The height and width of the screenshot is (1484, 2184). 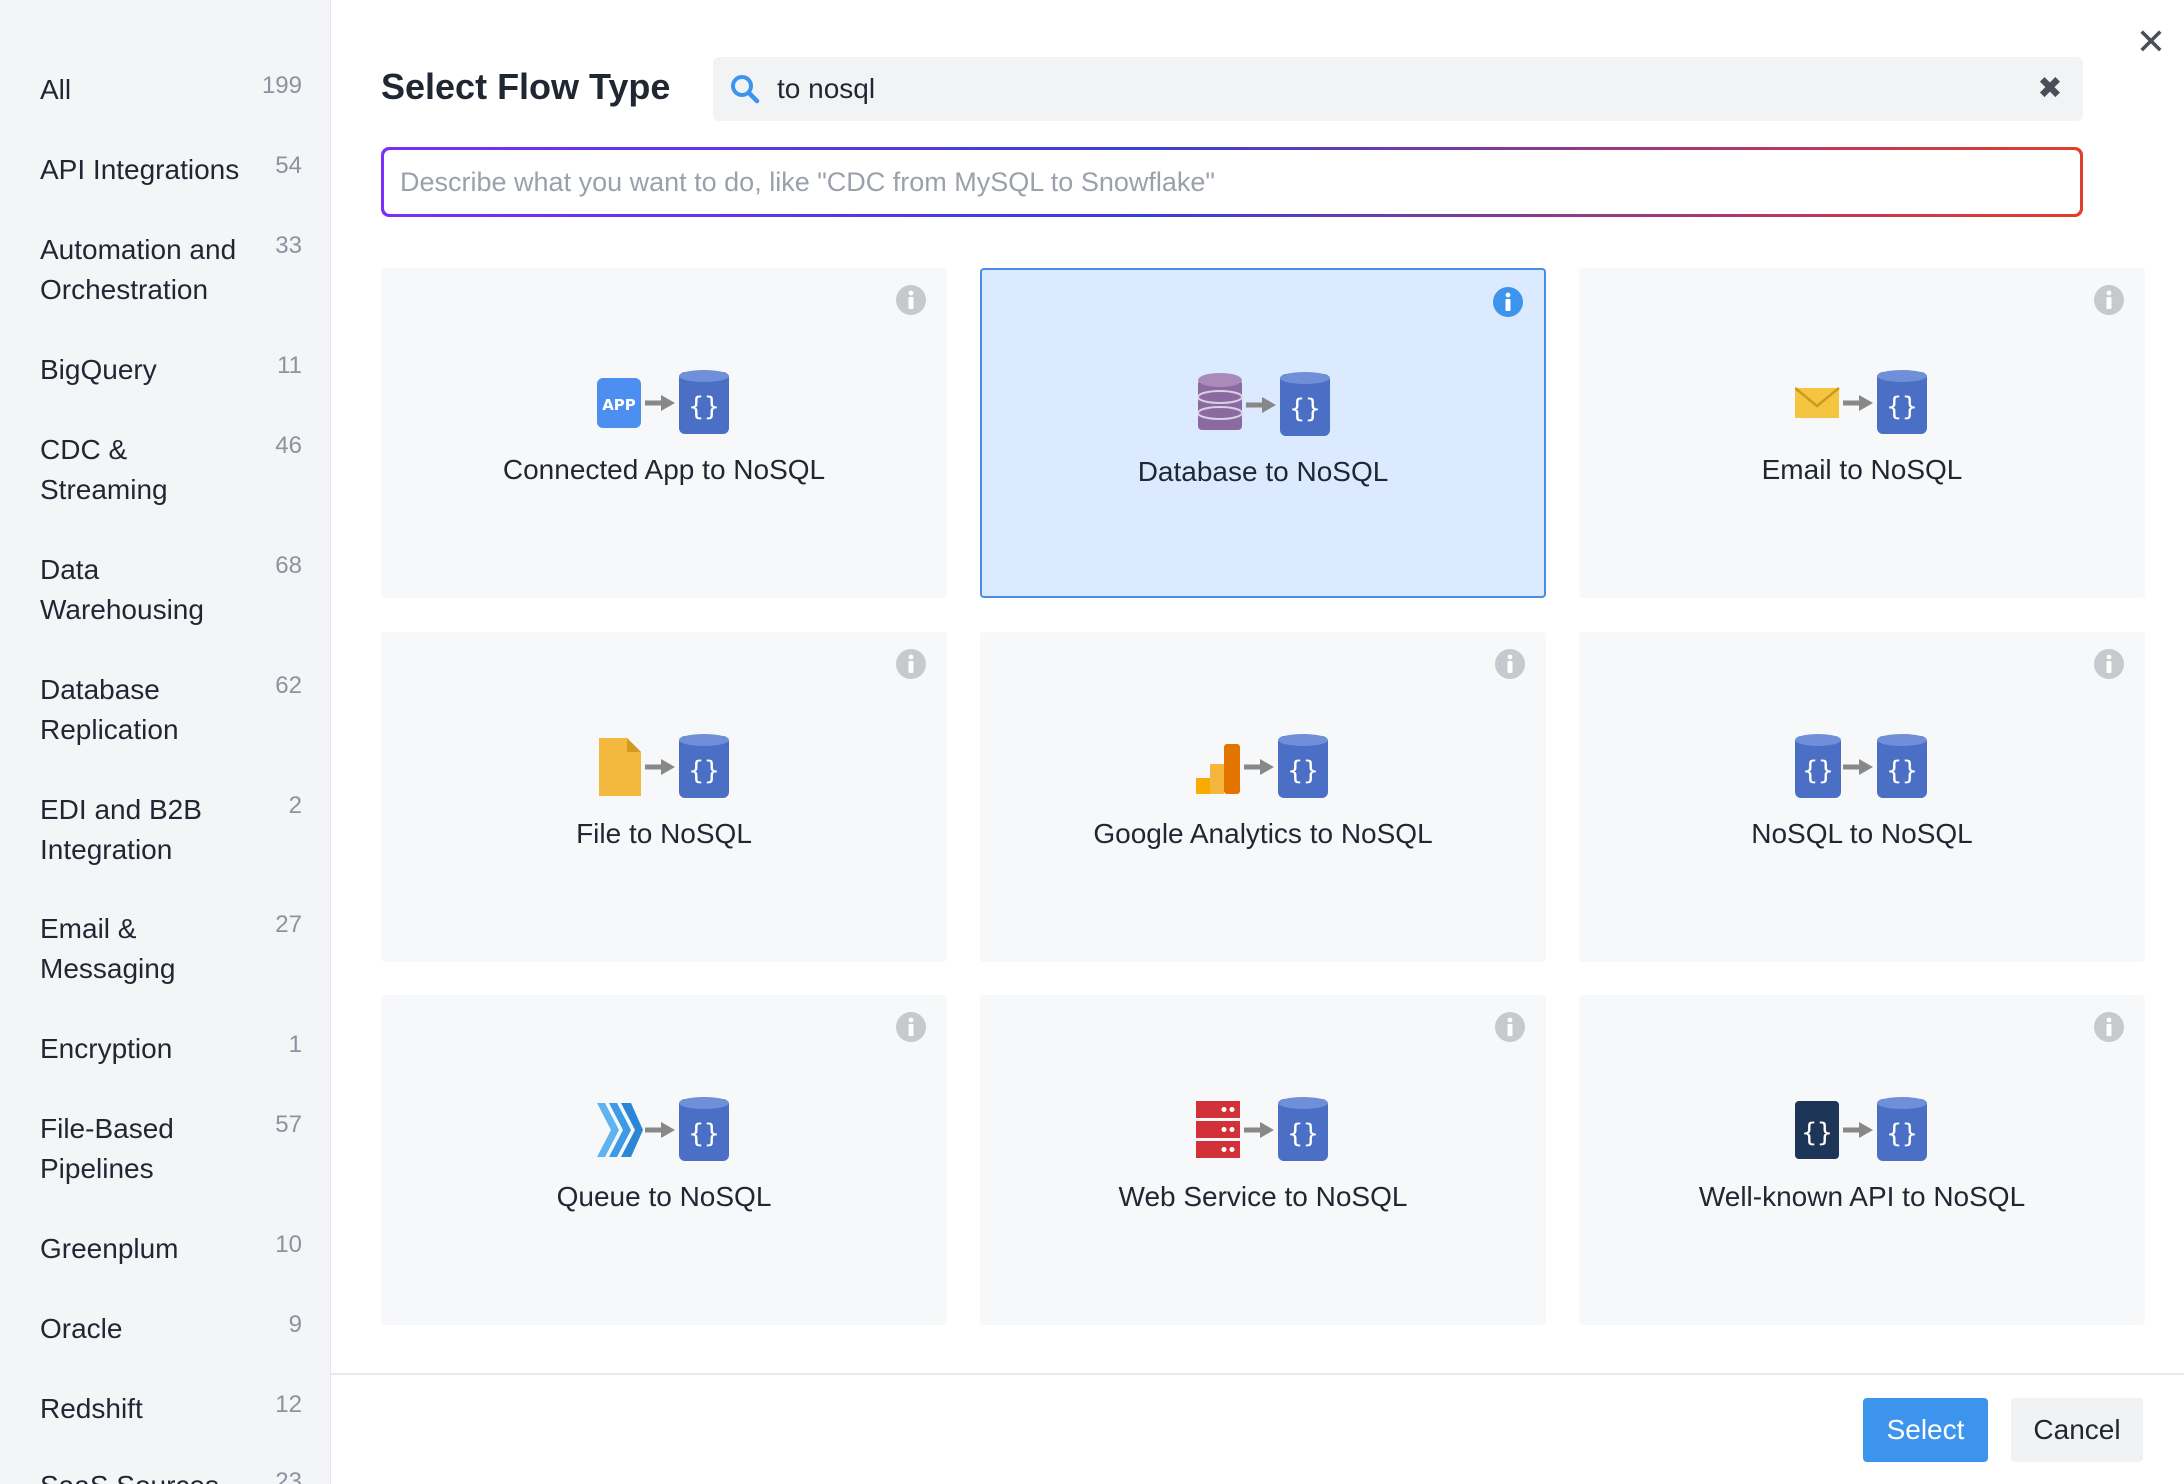 What do you see at coordinates (288, 1124) in the screenshot?
I see `sidebar-item-count: 57` at bounding box center [288, 1124].